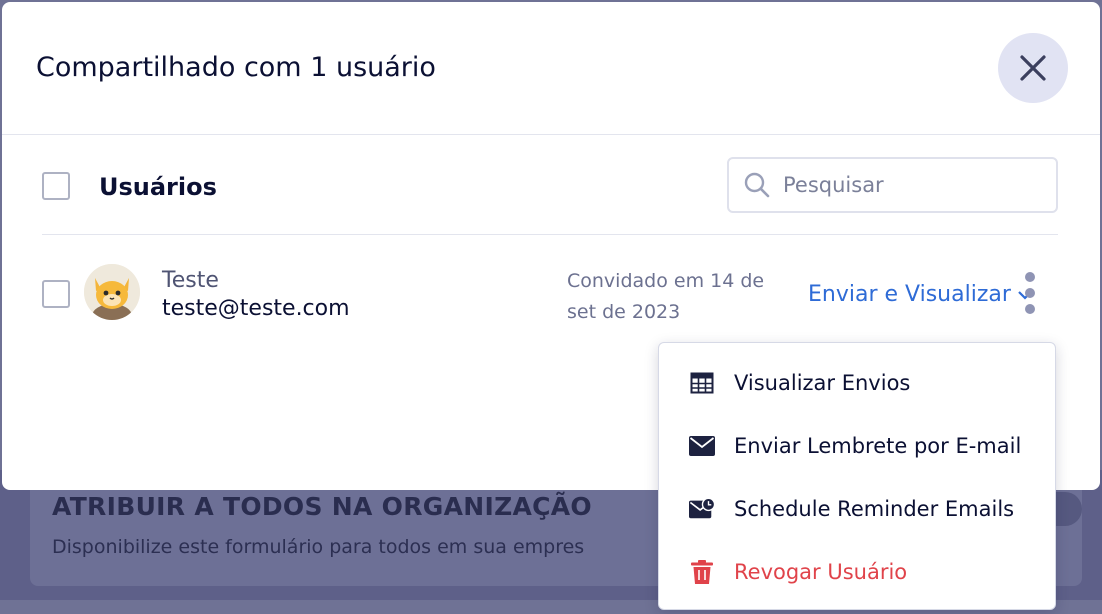 This screenshot has width=1102, height=614. What do you see at coordinates (236, 67) in the screenshot?
I see `modal-title: Compartilhado com 1 usuário` at bounding box center [236, 67].